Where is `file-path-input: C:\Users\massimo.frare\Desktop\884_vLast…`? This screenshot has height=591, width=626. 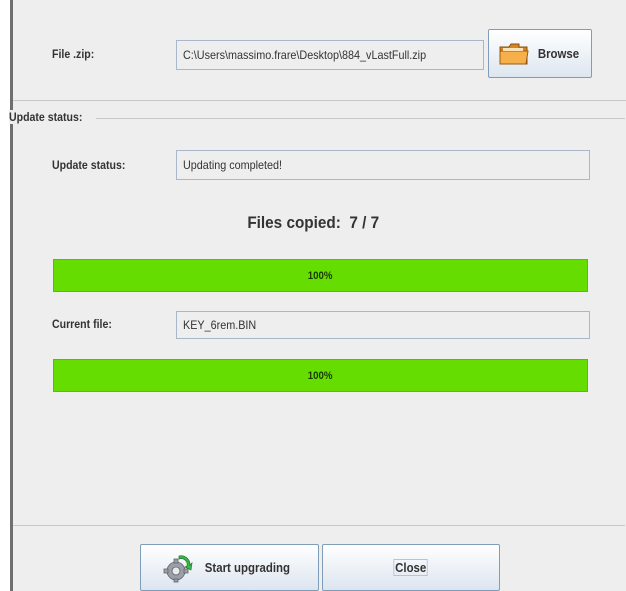
file-path-input: C:\Users\massimo.frare\Desktop\884_vLast… is located at coordinates (330, 55).